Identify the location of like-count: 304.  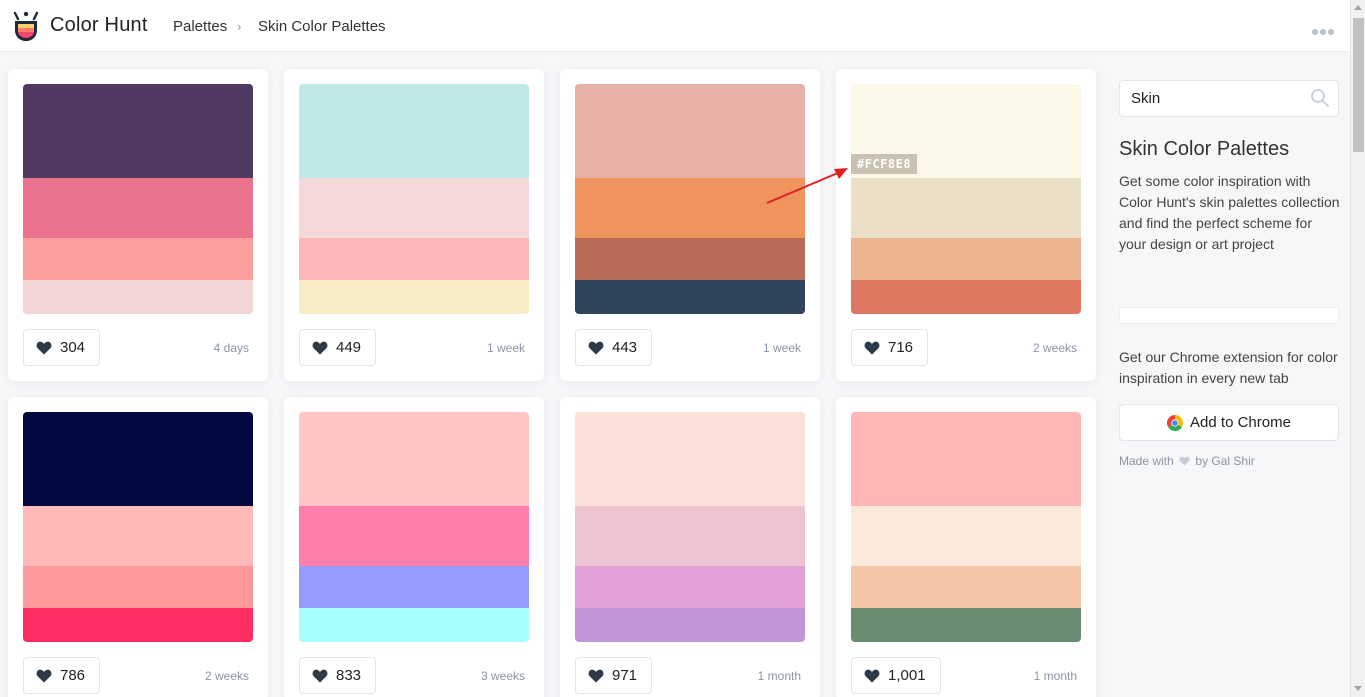
(73, 347).